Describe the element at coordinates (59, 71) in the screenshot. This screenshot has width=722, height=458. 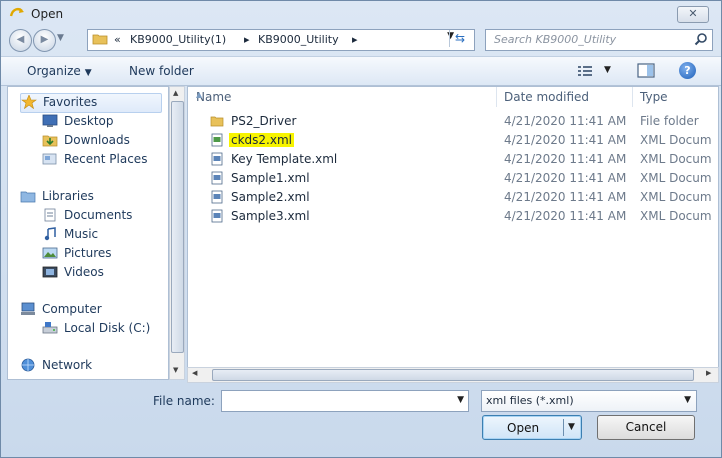
I see `organize-button: Organize ▼` at that location.